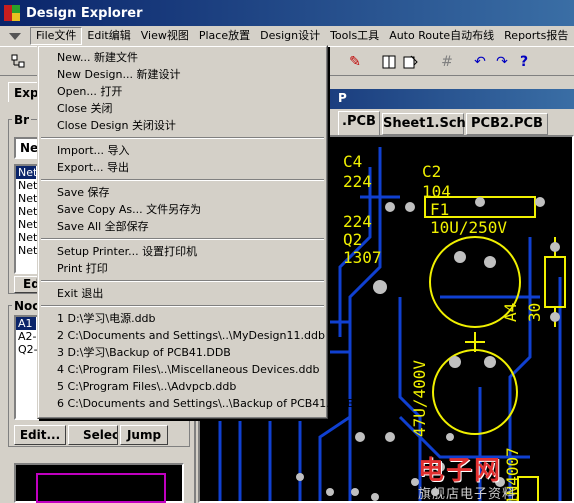  Describe the element at coordinates (431, 171) in the screenshot. I see `silk-label: C2` at that location.